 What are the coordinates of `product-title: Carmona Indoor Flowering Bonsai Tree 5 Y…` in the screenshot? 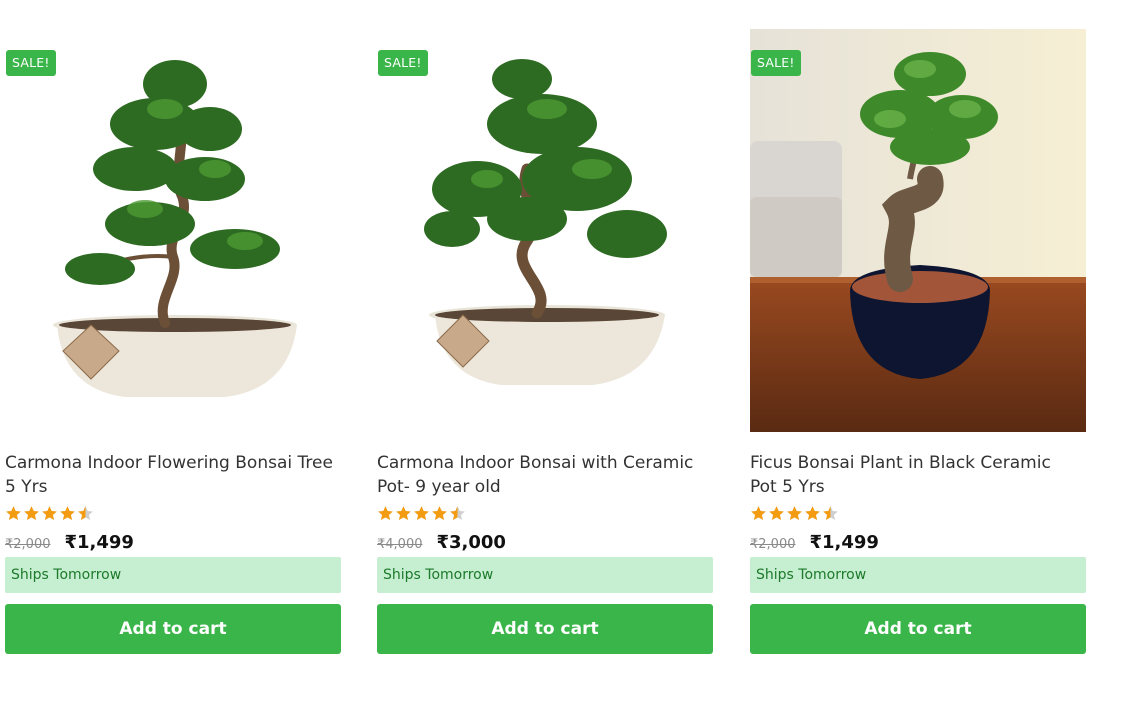 It's located at (170, 475).